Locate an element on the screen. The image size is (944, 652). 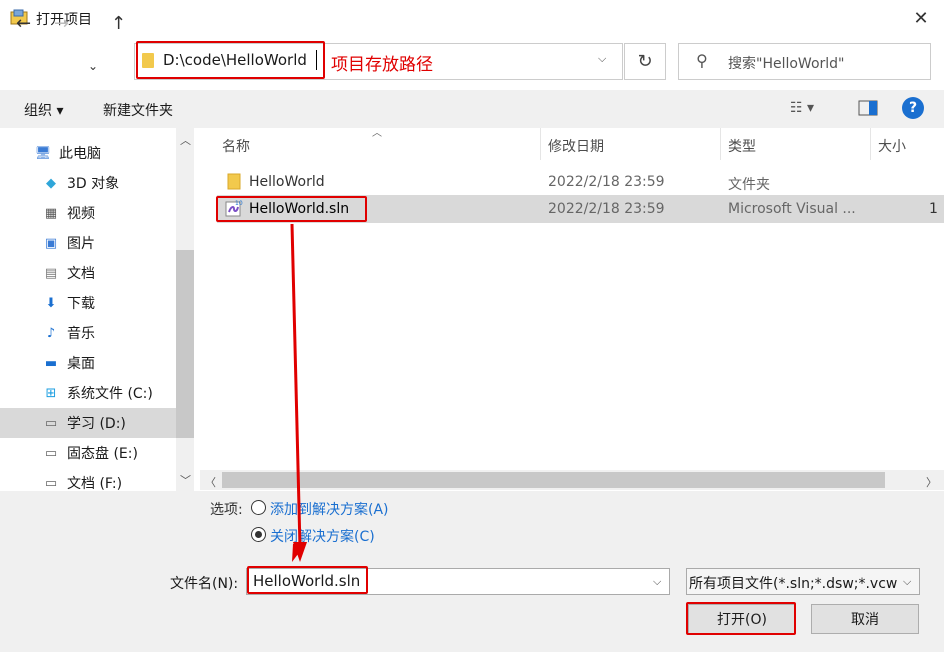
cancel-button-label: 取消 is located at coordinates (865, 620).